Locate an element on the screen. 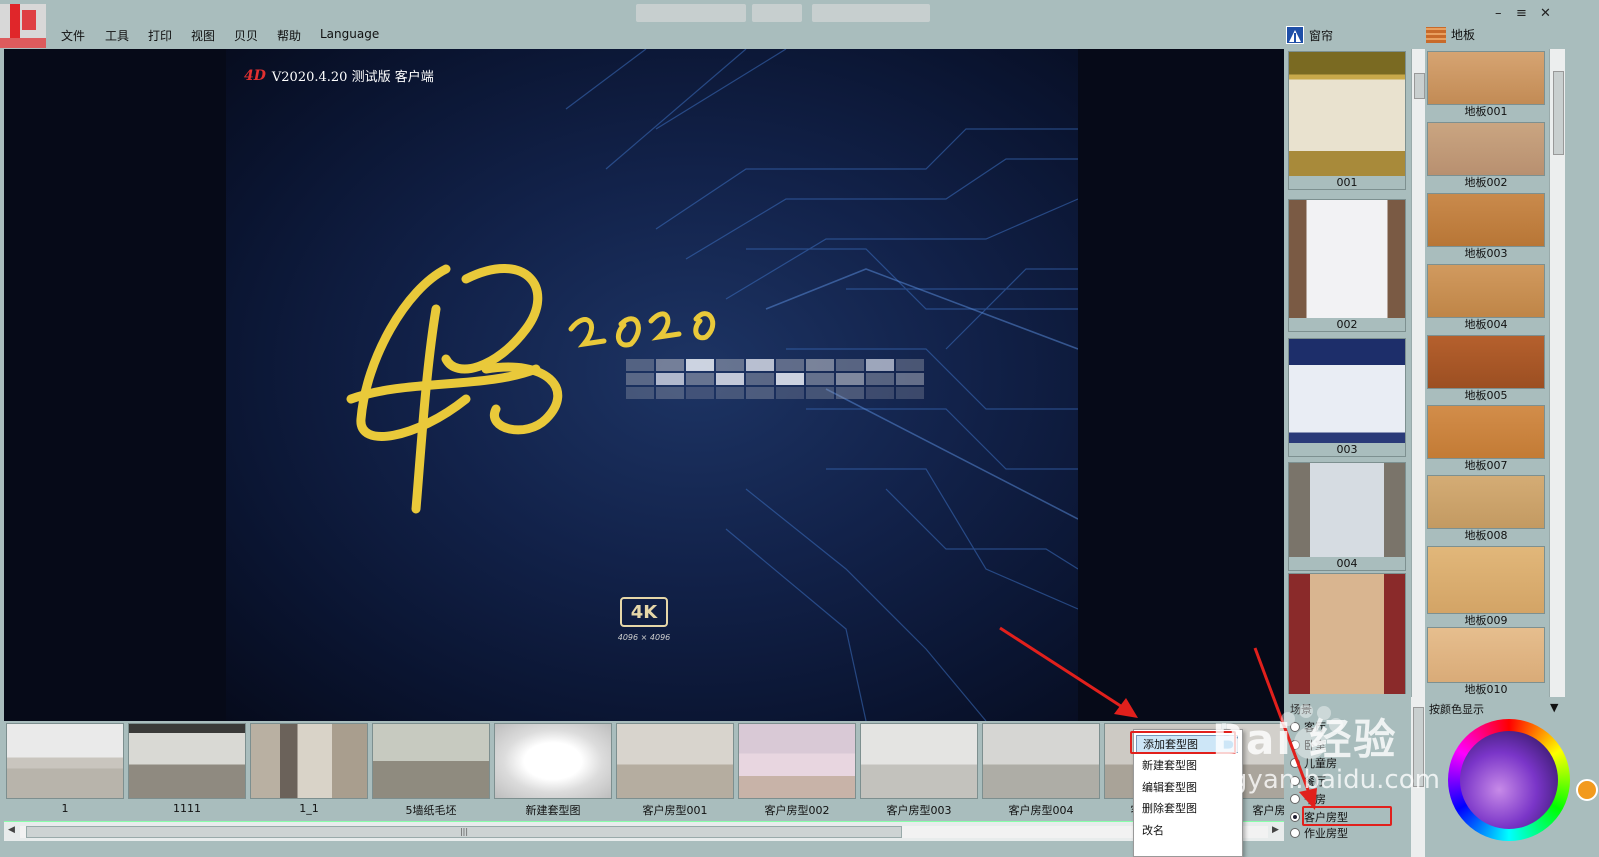 The image size is (1599, 857). menu-language: Language is located at coordinates (349, 34).